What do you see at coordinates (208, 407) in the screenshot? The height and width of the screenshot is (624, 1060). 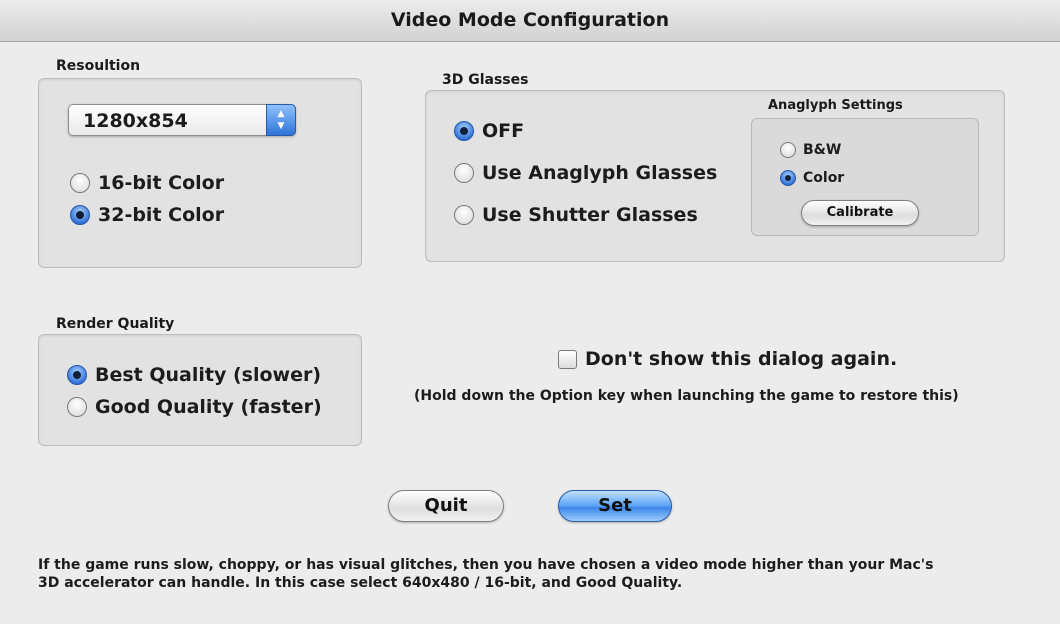 I see `radio-good-quality-label: Good Quality (faster)` at bounding box center [208, 407].